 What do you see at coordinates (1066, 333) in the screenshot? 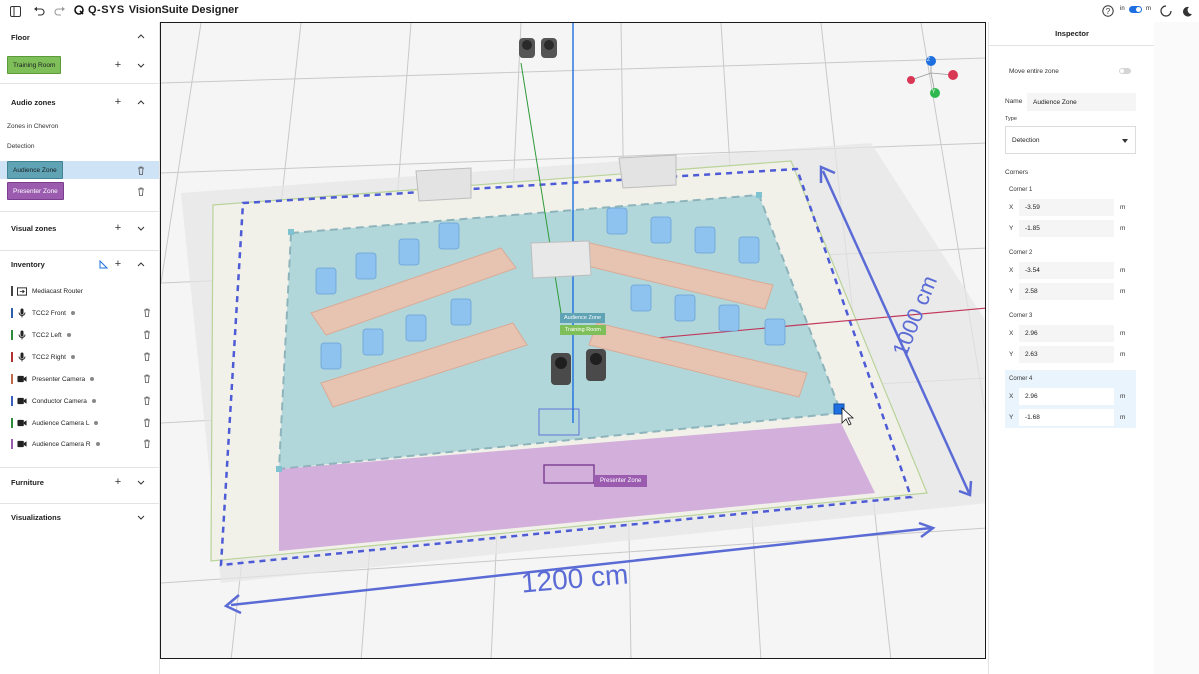
I see `corner-3-x-input: 2.96` at bounding box center [1066, 333].